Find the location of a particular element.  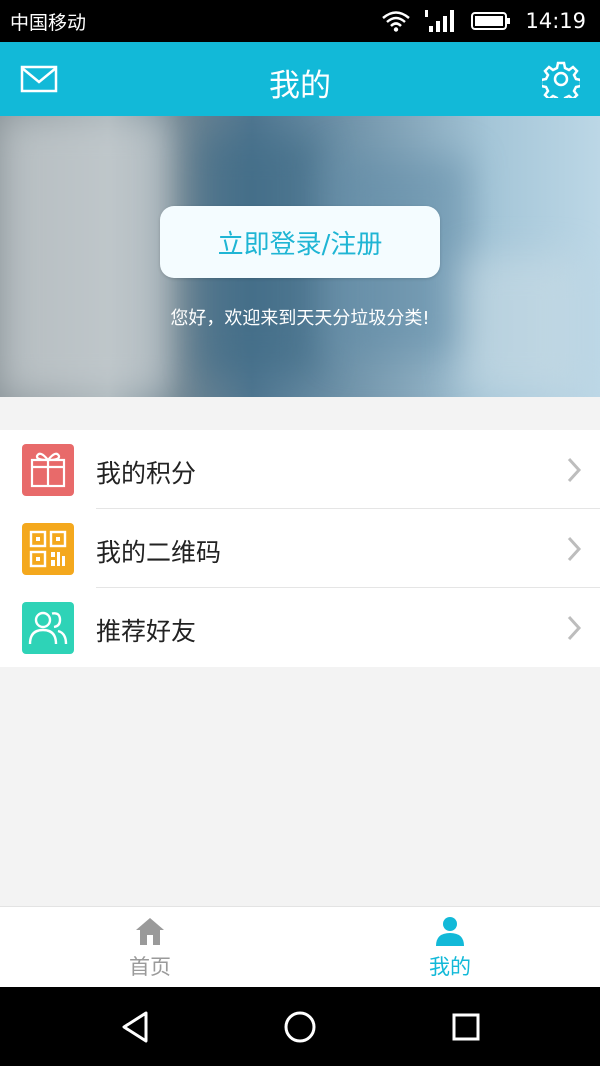

battery-icon is located at coordinates (491, 21).